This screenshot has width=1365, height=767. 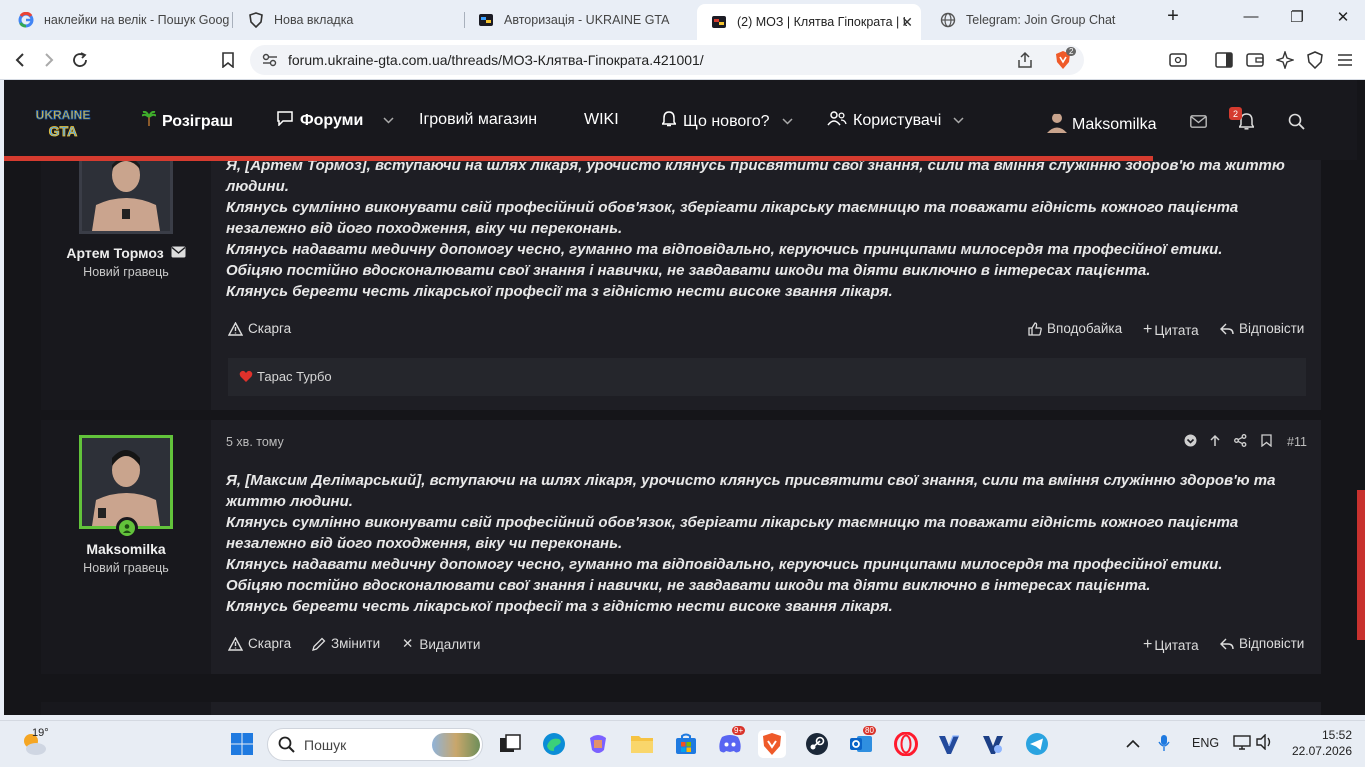 I want to click on site-logo: UKRAINE GTA, so click(x=63, y=122).